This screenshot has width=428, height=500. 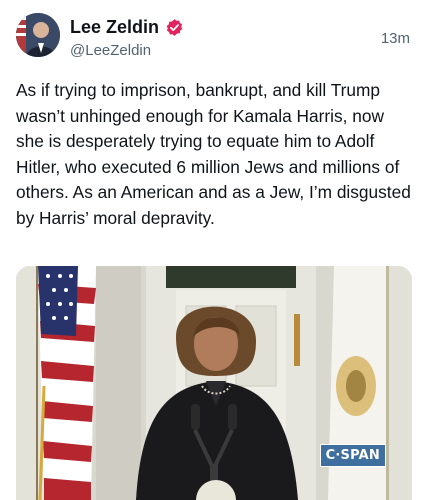 What do you see at coordinates (66, 383) in the screenshot?
I see `us-flag` at bounding box center [66, 383].